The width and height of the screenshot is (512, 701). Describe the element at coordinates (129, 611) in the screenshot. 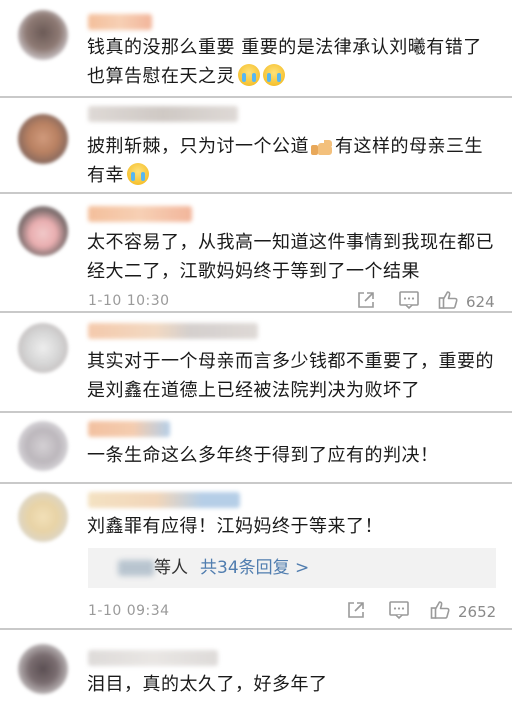

I see `timestamp: 1-10 09:34` at that location.